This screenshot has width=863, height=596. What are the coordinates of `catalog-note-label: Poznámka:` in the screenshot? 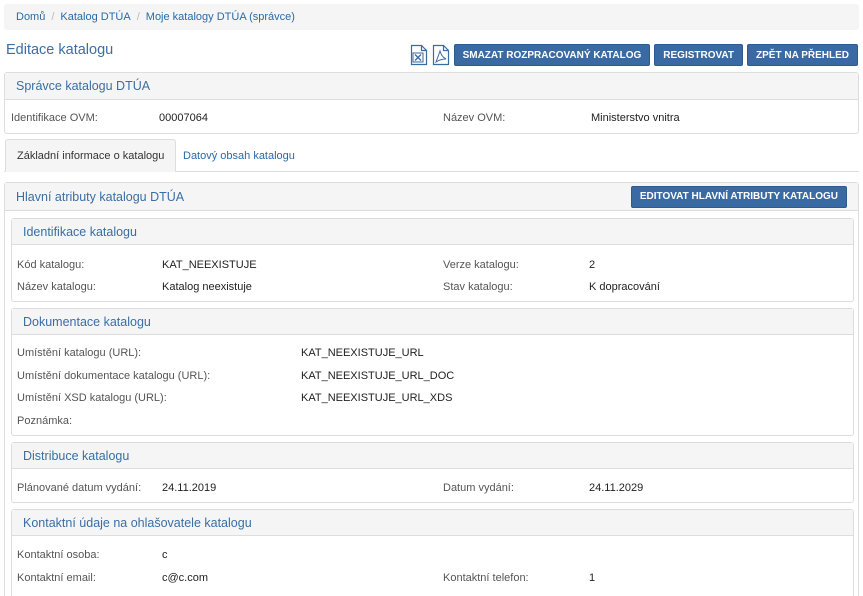 It's located at (45, 421).